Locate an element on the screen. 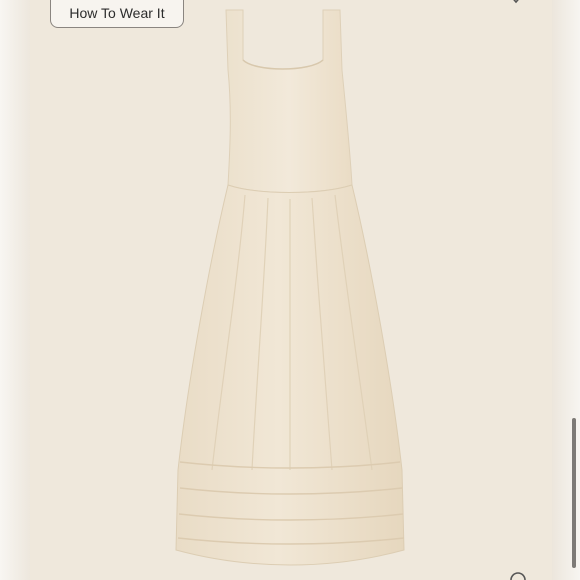 This screenshot has height=580, width=580. how-to-wear-label: How To Wear It is located at coordinates (117, 13).